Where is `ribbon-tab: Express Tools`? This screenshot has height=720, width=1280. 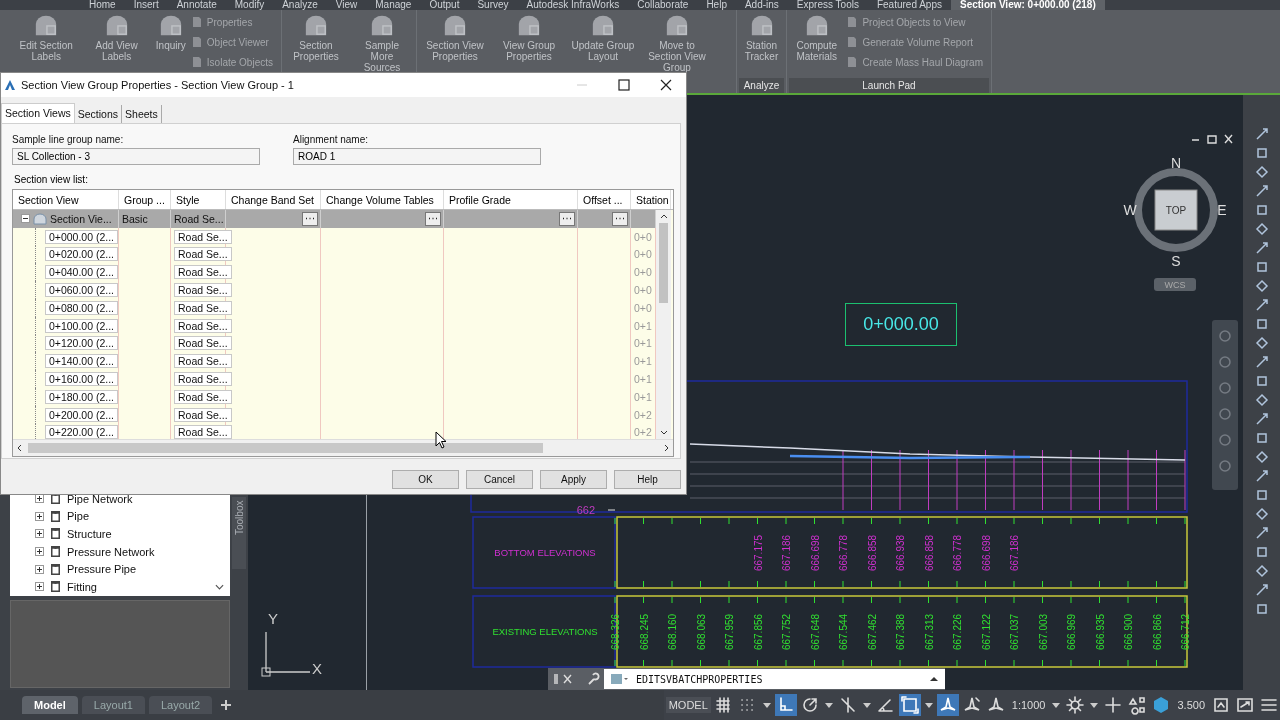
ribbon-tab: Express Tools is located at coordinates (827, 5).